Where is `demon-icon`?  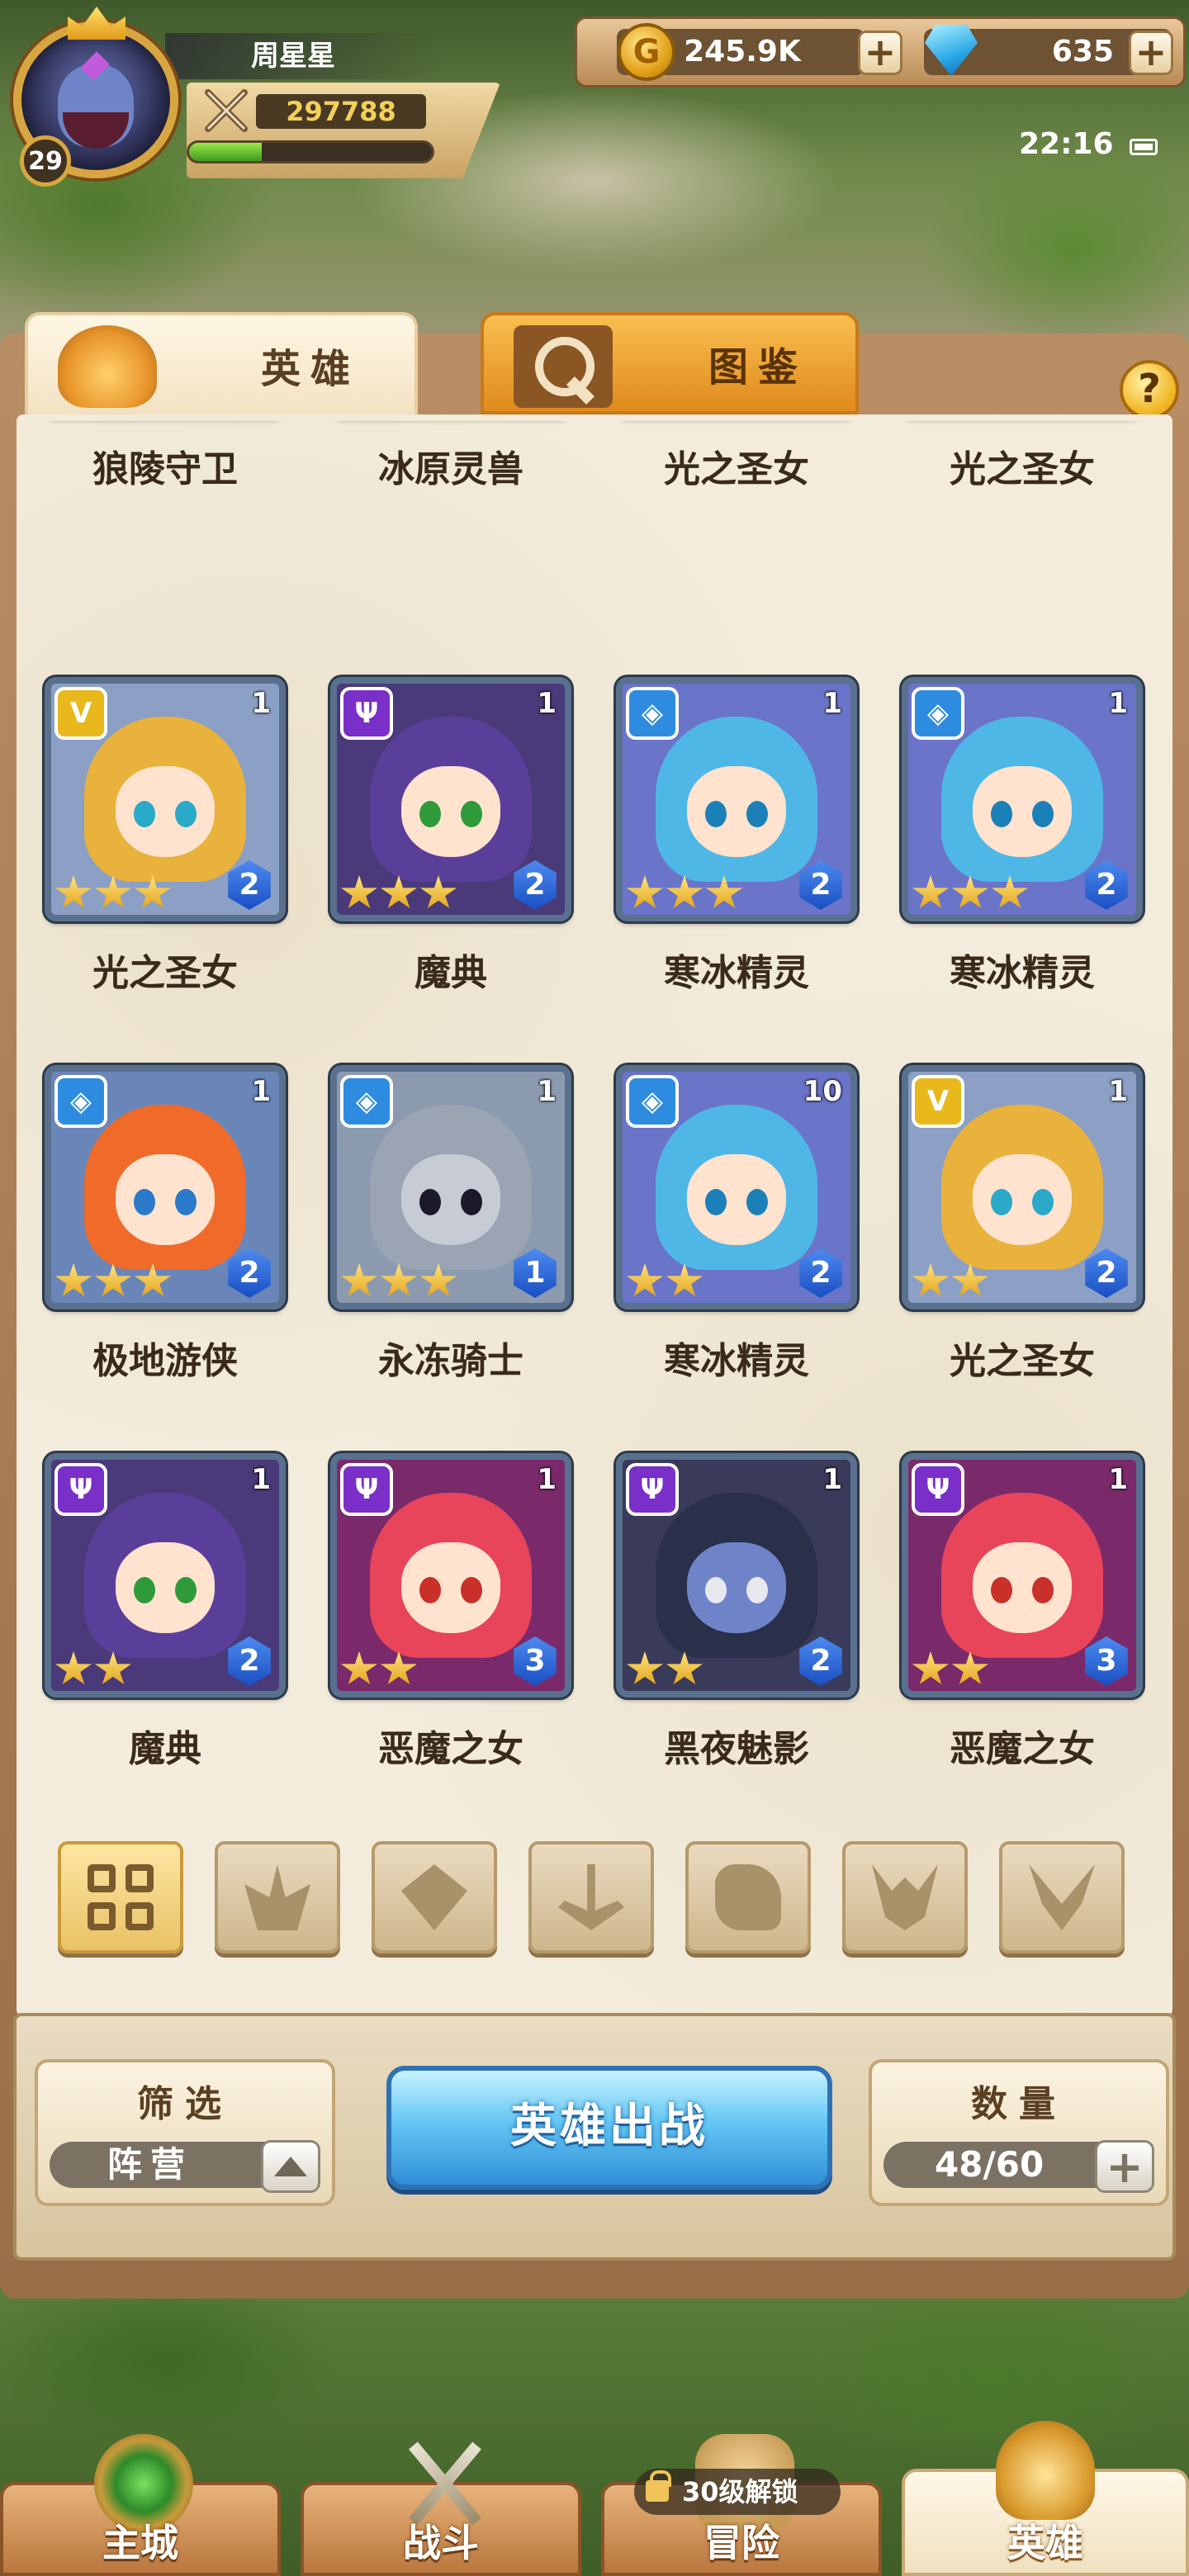
demon-icon is located at coordinates (905, 1897).